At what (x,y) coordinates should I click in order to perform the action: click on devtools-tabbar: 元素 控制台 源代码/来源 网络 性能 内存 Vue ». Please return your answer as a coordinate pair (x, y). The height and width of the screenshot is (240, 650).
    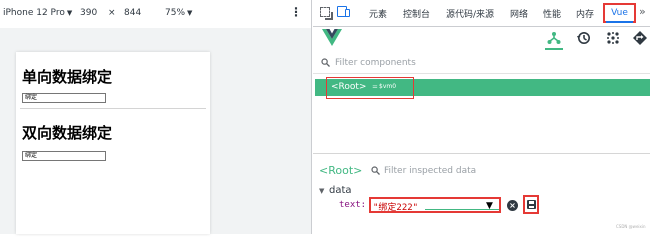
    Looking at the image, I should click on (481, 13).